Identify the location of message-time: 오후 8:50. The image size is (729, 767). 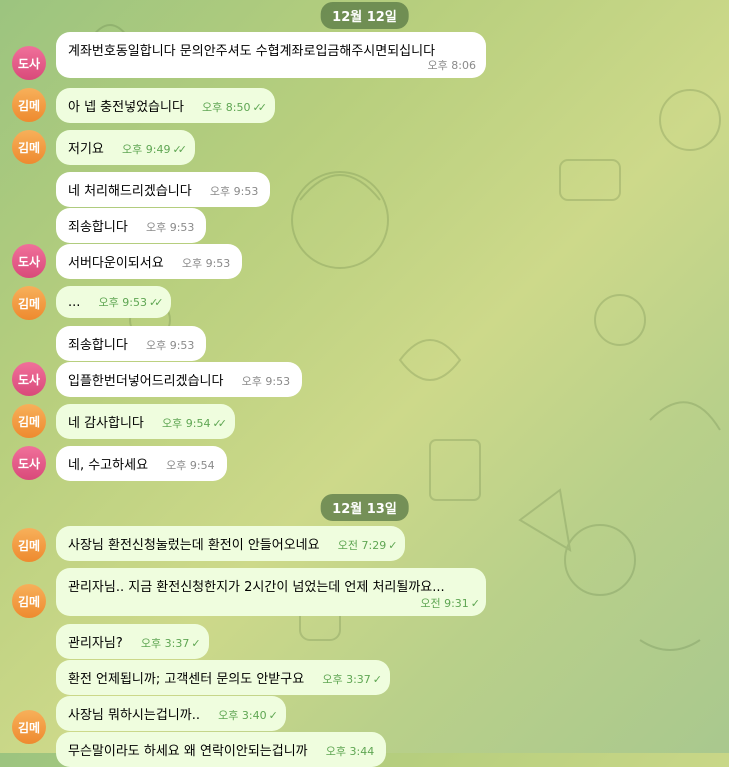
(226, 107).